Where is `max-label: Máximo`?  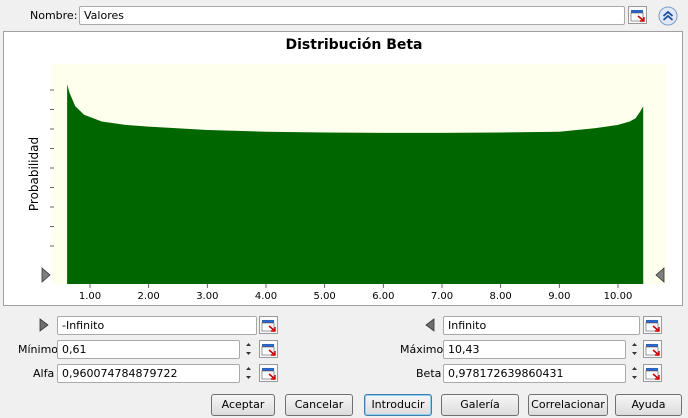
max-label: Máximo is located at coordinates (422, 349).